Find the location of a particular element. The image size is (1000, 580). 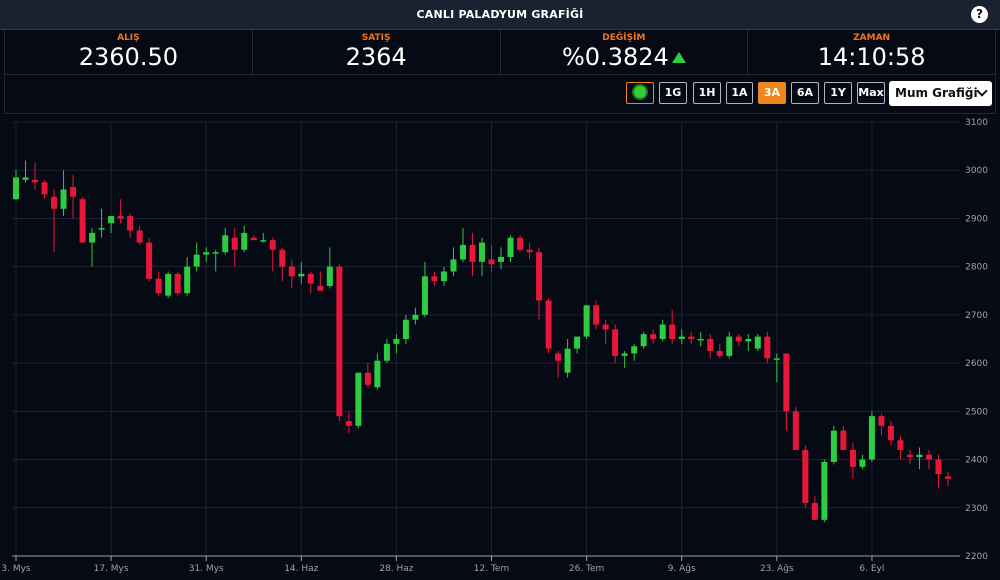

chart-type-value: Mum Grafiği is located at coordinates (936, 93).